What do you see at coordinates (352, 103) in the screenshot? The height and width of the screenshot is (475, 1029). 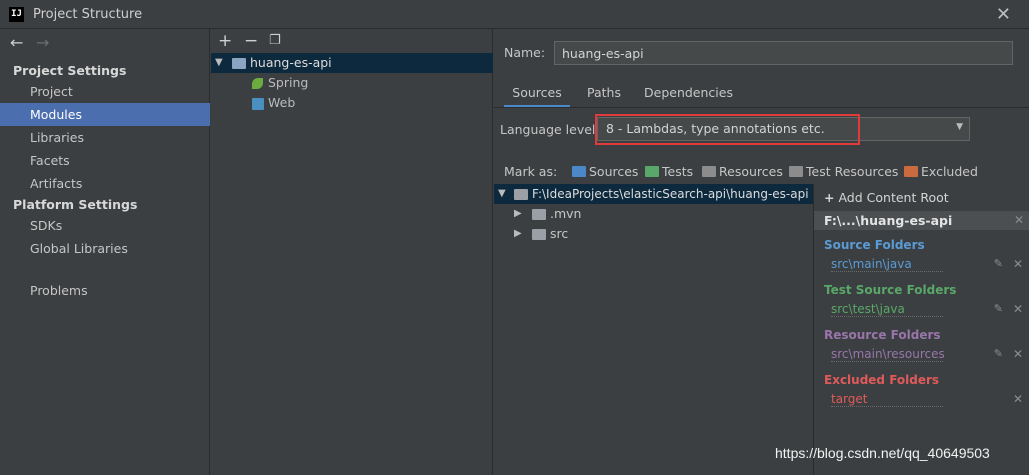 I see `facet-row-web: Web` at bounding box center [352, 103].